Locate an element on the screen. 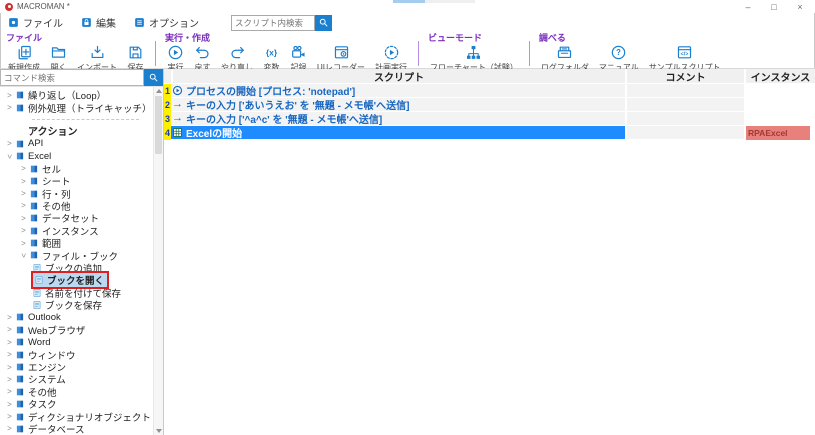 The image size is (815, 435). menu-item-file: ファイル is located at coordinates (35, 22).